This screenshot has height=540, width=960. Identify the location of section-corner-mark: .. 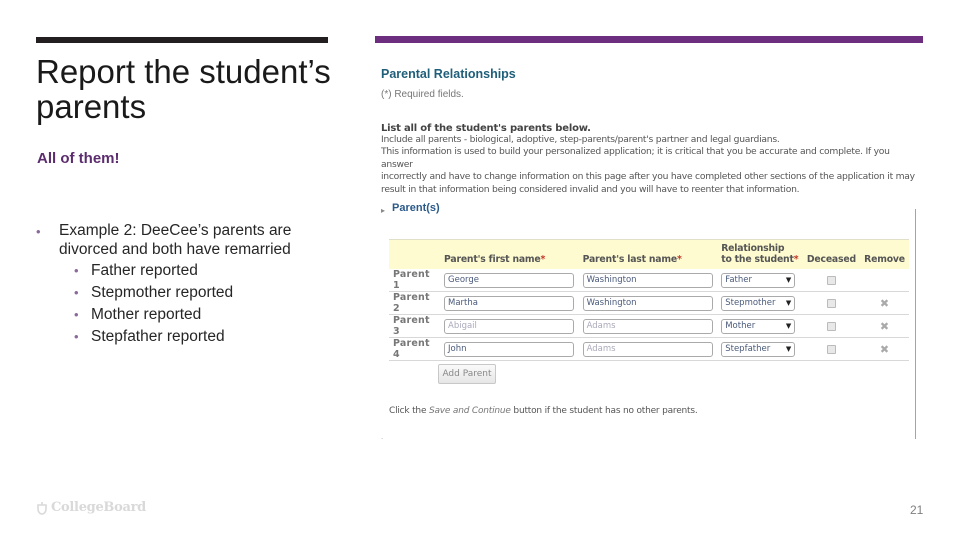
(382, 436).